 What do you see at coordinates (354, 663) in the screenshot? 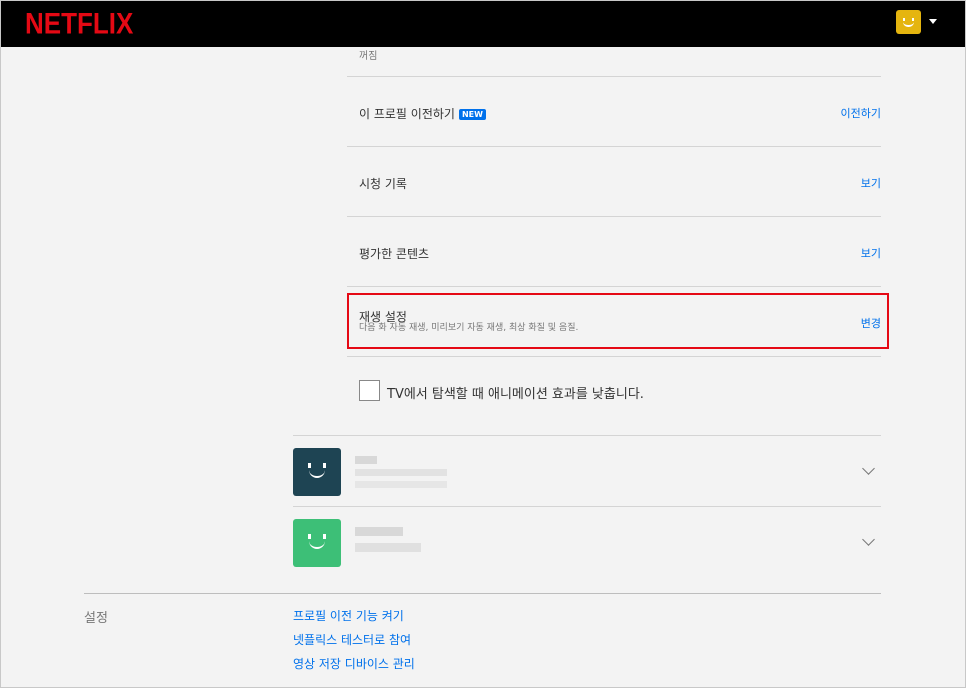
I see `manage-download-devices-link: 영상 저장 디바이스 관리` at bounding box center [354, 663].